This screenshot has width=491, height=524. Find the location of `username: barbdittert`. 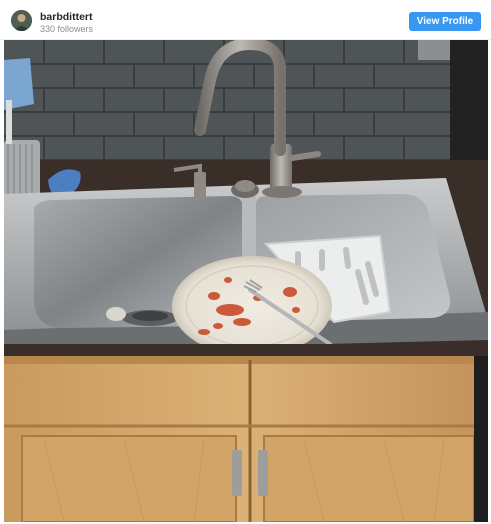

username: barbdittert is located at coordinates (66, 17).